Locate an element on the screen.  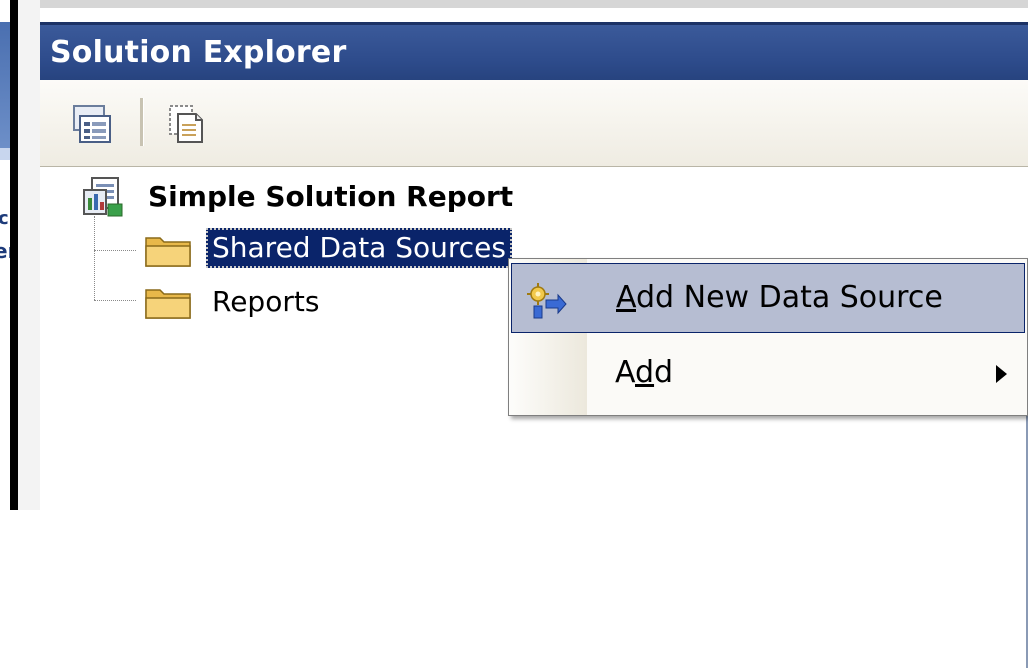
solution-explorer-titlebar: Solution Explorer is located at coordinates (534, 52).